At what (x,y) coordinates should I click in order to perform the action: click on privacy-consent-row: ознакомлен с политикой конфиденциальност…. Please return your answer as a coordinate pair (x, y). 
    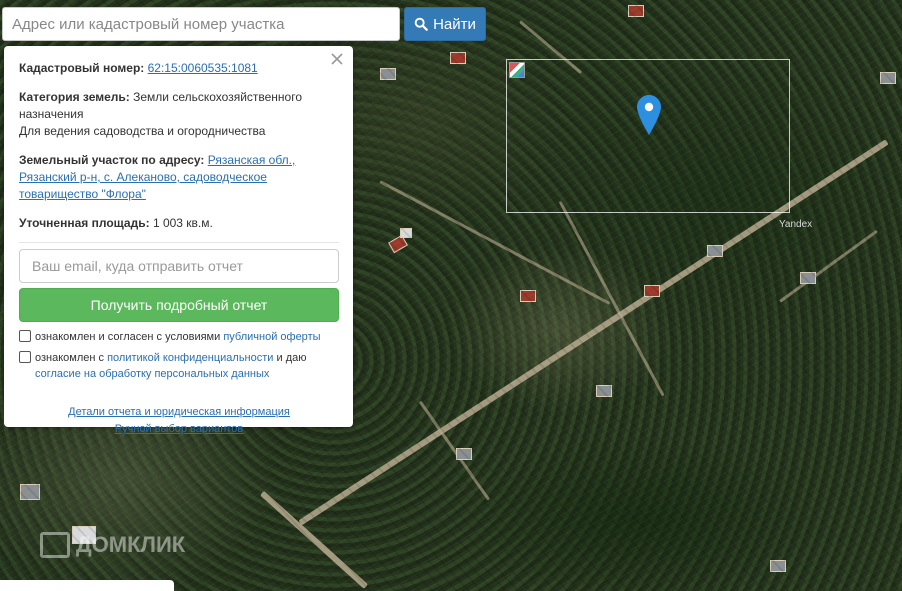
    Looking at the image, I should click on (179, 366).